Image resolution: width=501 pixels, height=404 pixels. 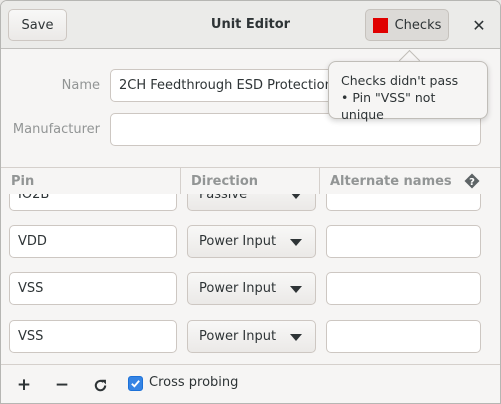 I want to click on column-header-alternate-names: Alternate names ?, so click(x=410, y=181).